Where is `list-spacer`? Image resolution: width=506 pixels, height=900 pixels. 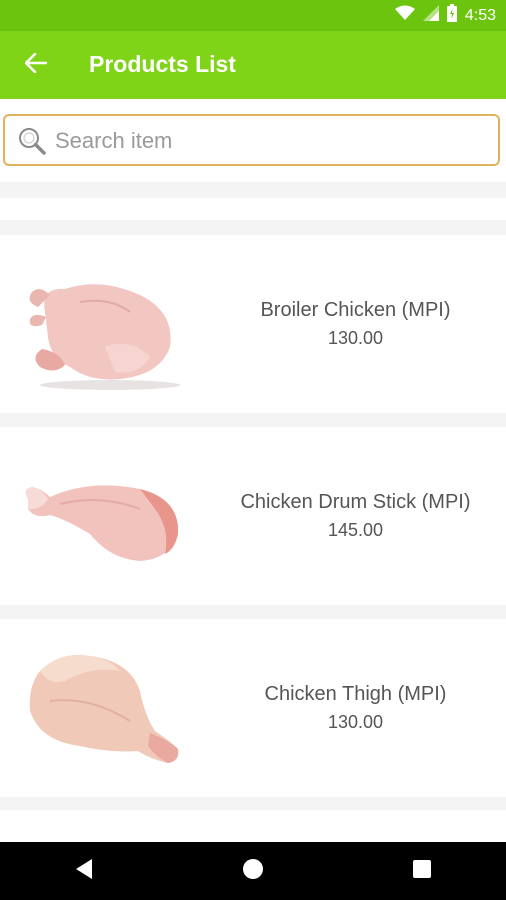
list-spacer is located at coordinates (253, 209).